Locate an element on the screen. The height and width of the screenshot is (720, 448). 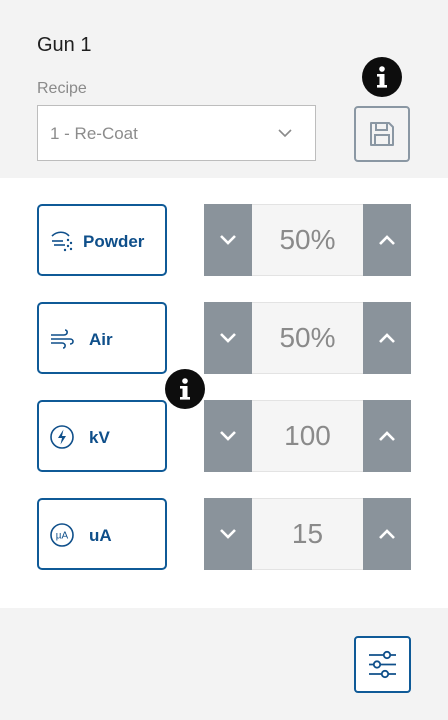
air-label: Air is located at coordinates (101, 339).